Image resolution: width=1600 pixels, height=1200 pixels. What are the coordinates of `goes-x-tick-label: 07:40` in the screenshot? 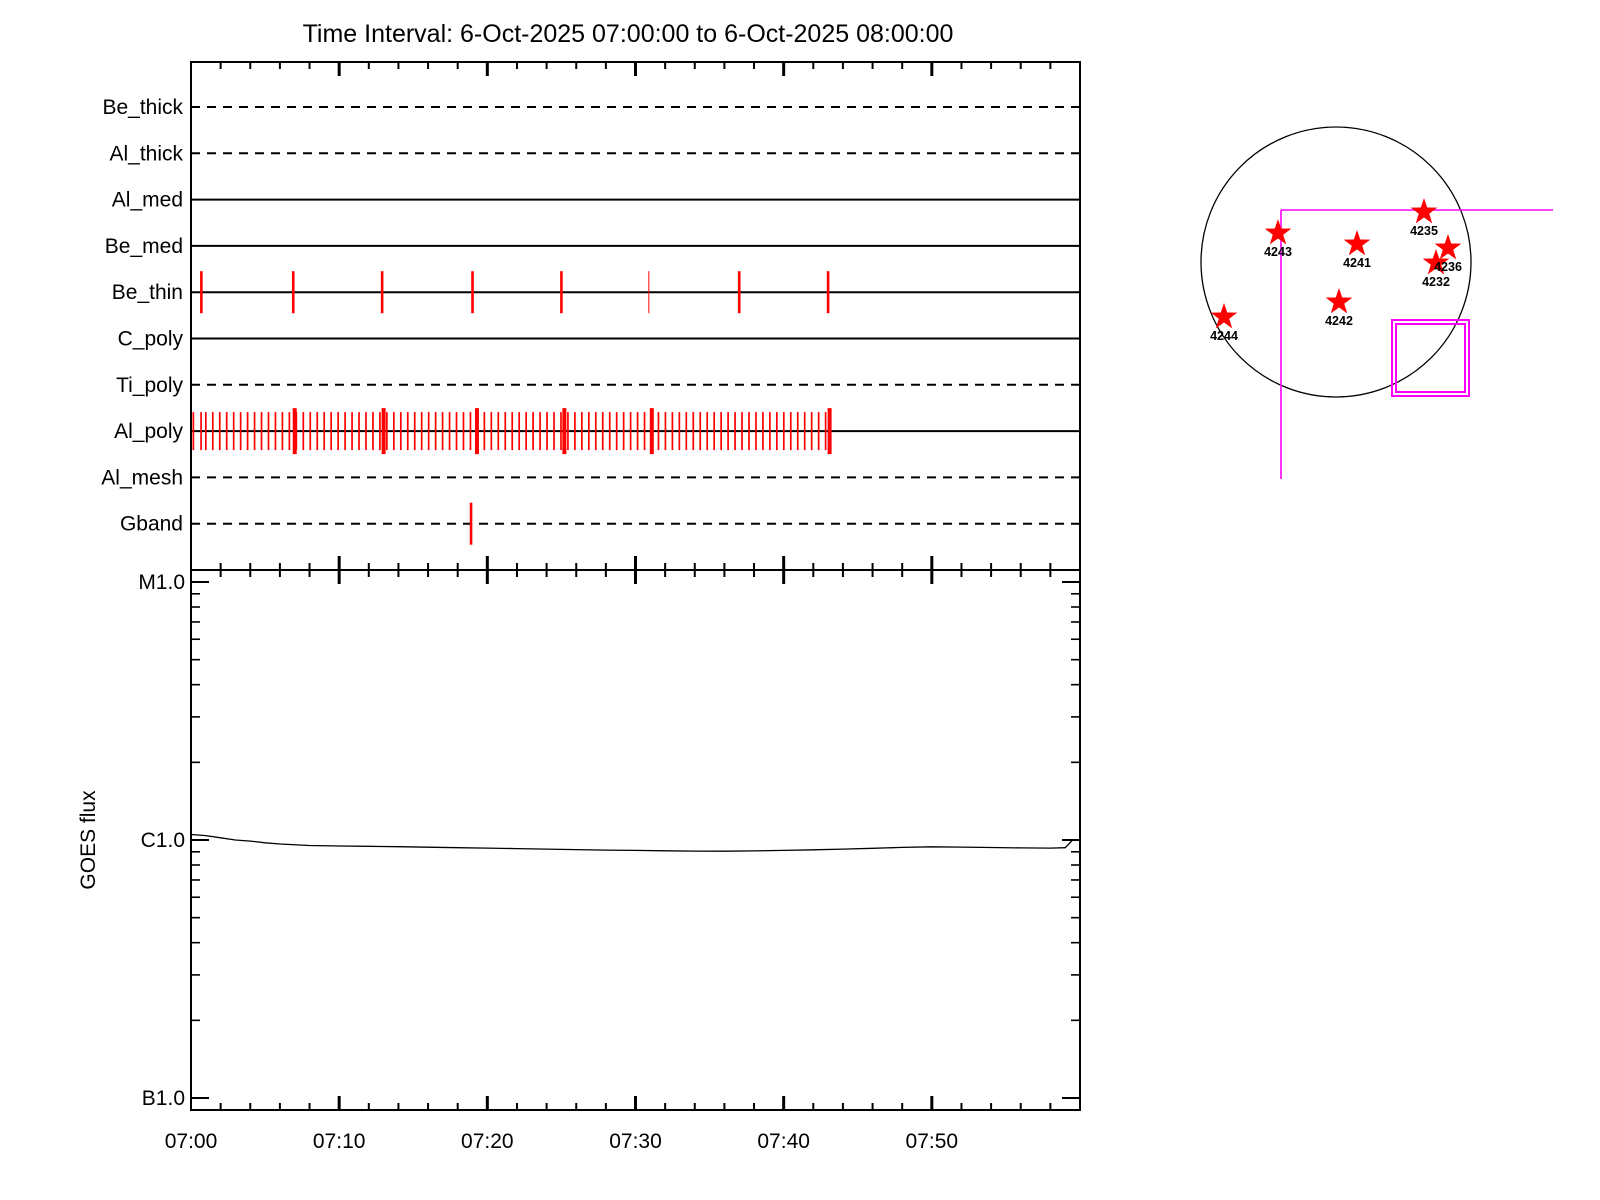 It's located at (783, 1141).